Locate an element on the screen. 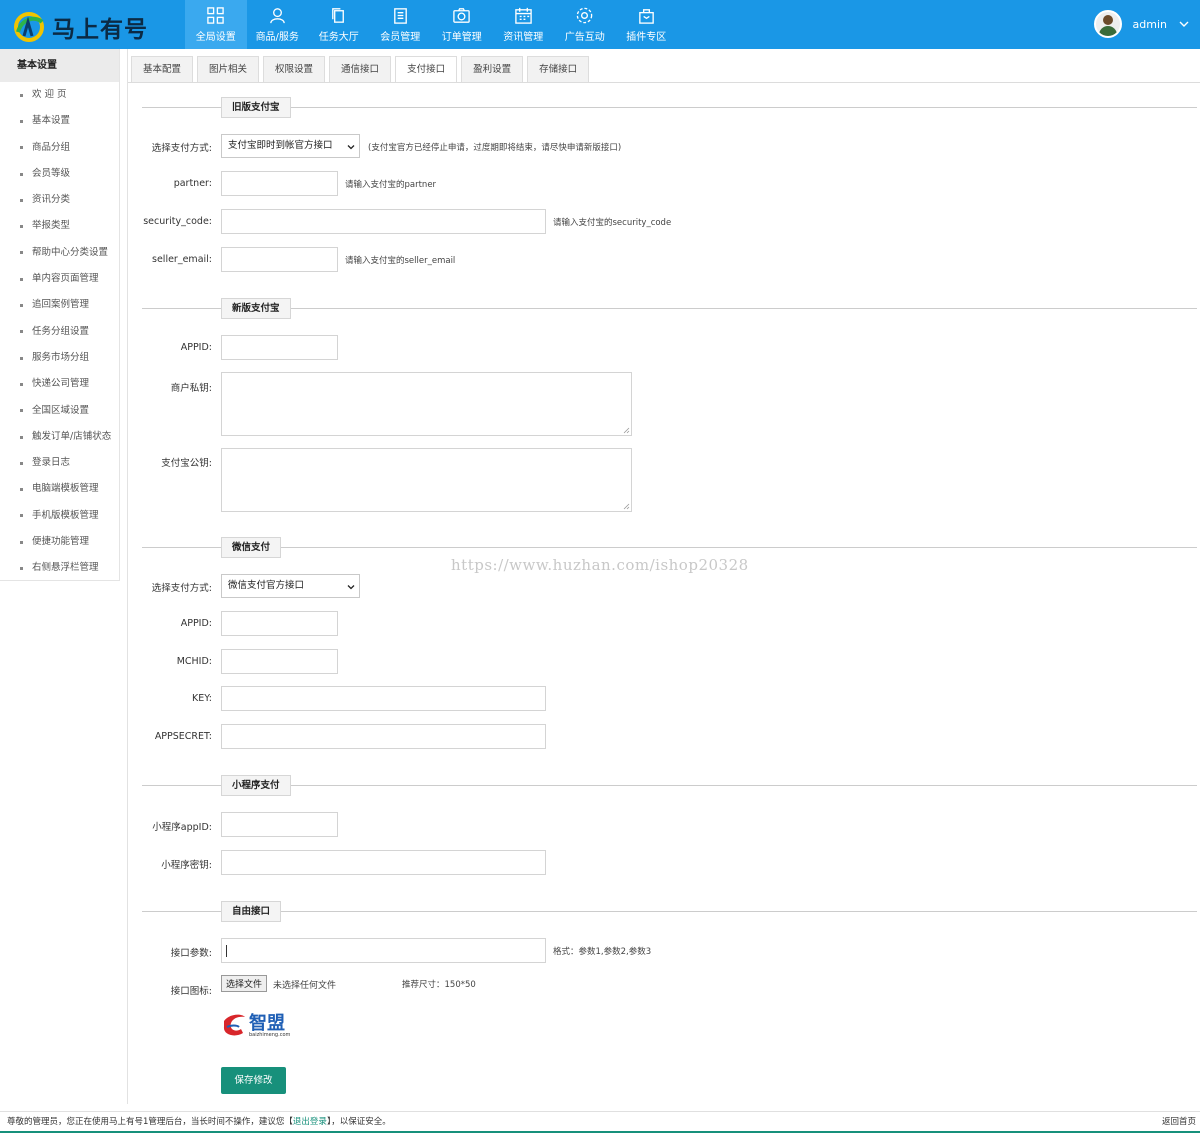  label-wechat-pay-method: 选择支付方式: is located at coordinates (181, 588).